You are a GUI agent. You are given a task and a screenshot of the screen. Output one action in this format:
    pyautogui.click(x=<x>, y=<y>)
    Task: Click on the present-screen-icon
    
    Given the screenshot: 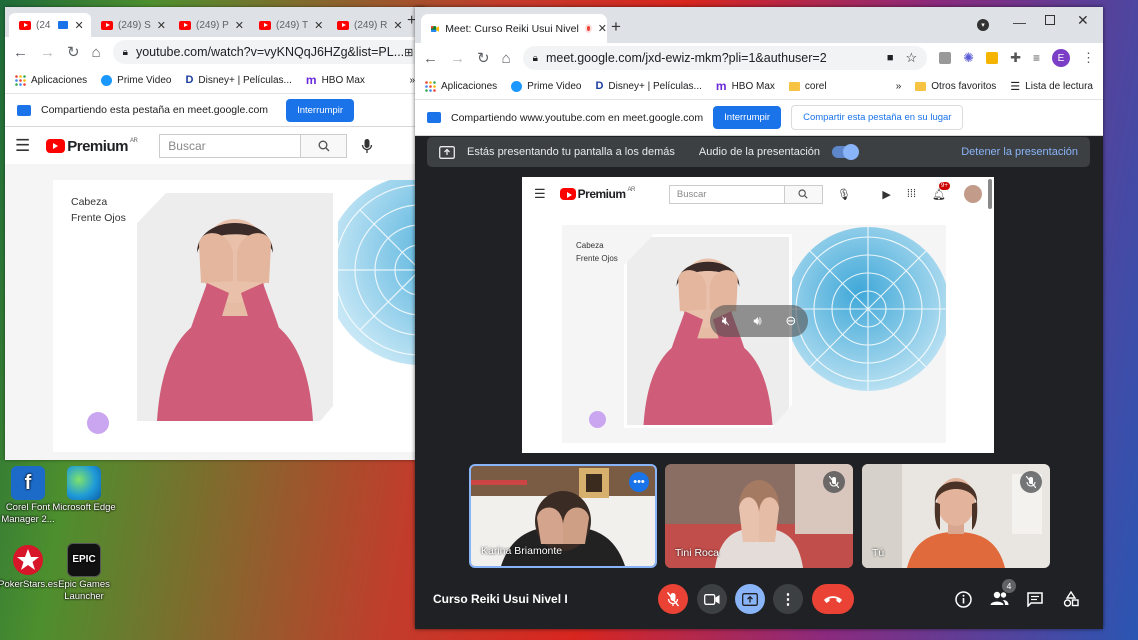 What is the action you would take?
    pyautogui.click(x=750, y=599)
    